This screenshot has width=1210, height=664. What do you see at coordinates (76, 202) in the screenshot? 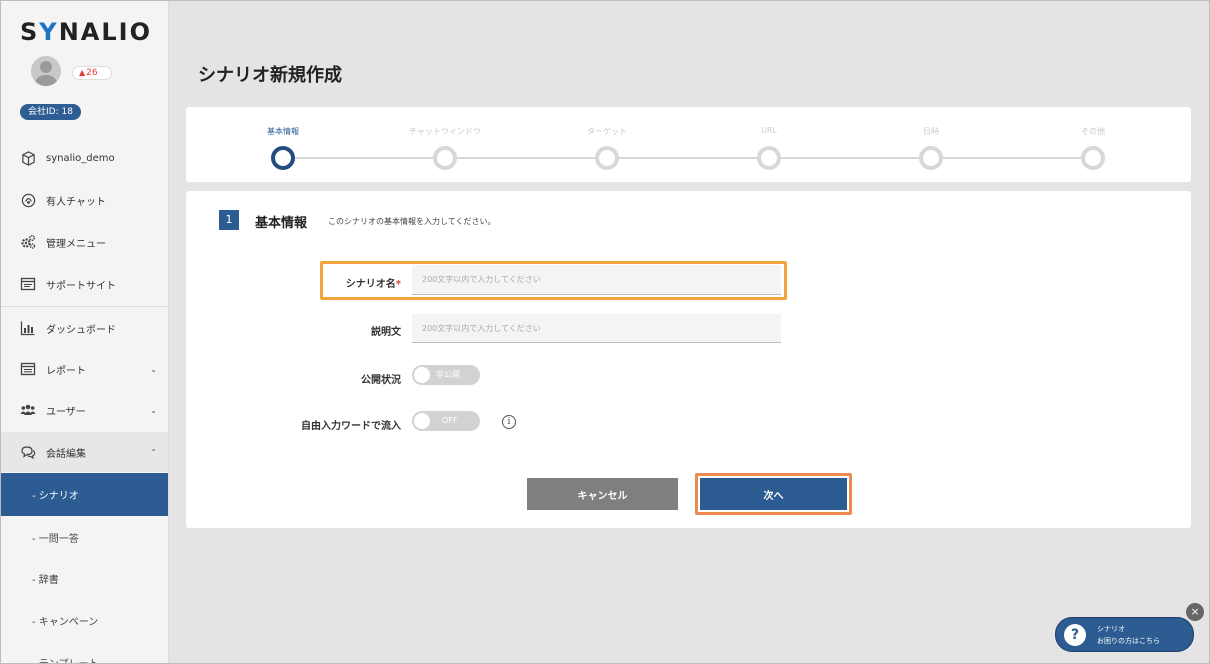
I see `sidebar-item-label: 有人チャット` at bounding box center [76, 202].